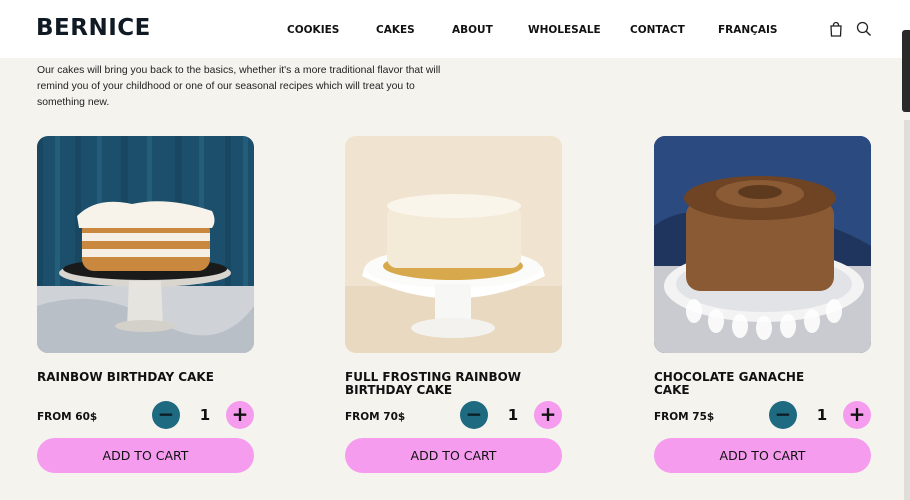  I want to click on site-logo: BERNICE, so click(93, 28).